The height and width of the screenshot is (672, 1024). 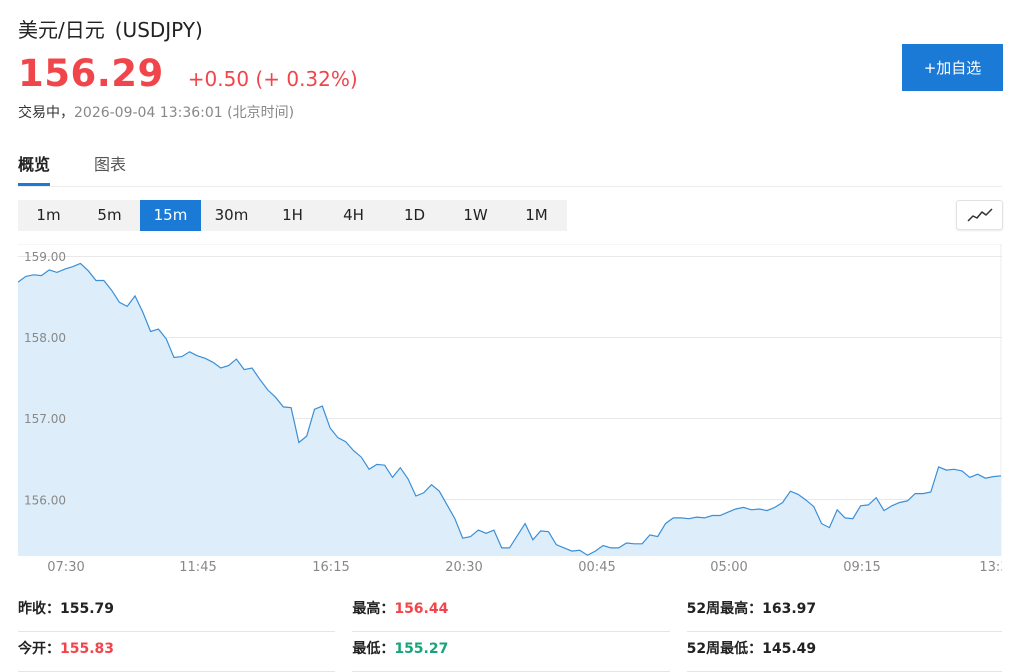 I want to click on stat-open: 今开：155.83, so click(x=177, y=652).